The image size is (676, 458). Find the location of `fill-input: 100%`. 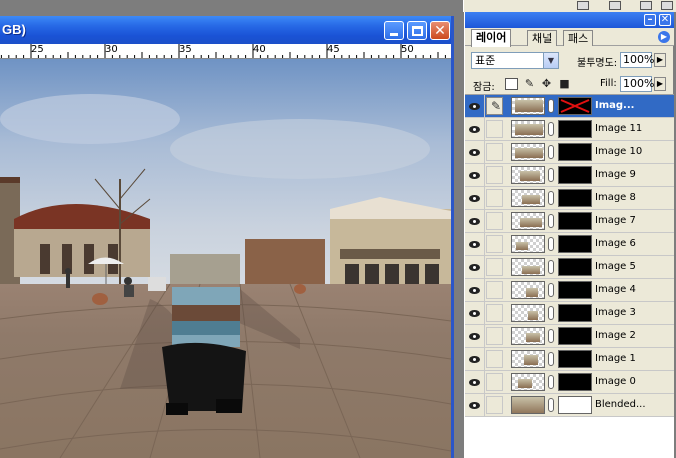

fill-input: 100% is located at coordinates (637, 84).